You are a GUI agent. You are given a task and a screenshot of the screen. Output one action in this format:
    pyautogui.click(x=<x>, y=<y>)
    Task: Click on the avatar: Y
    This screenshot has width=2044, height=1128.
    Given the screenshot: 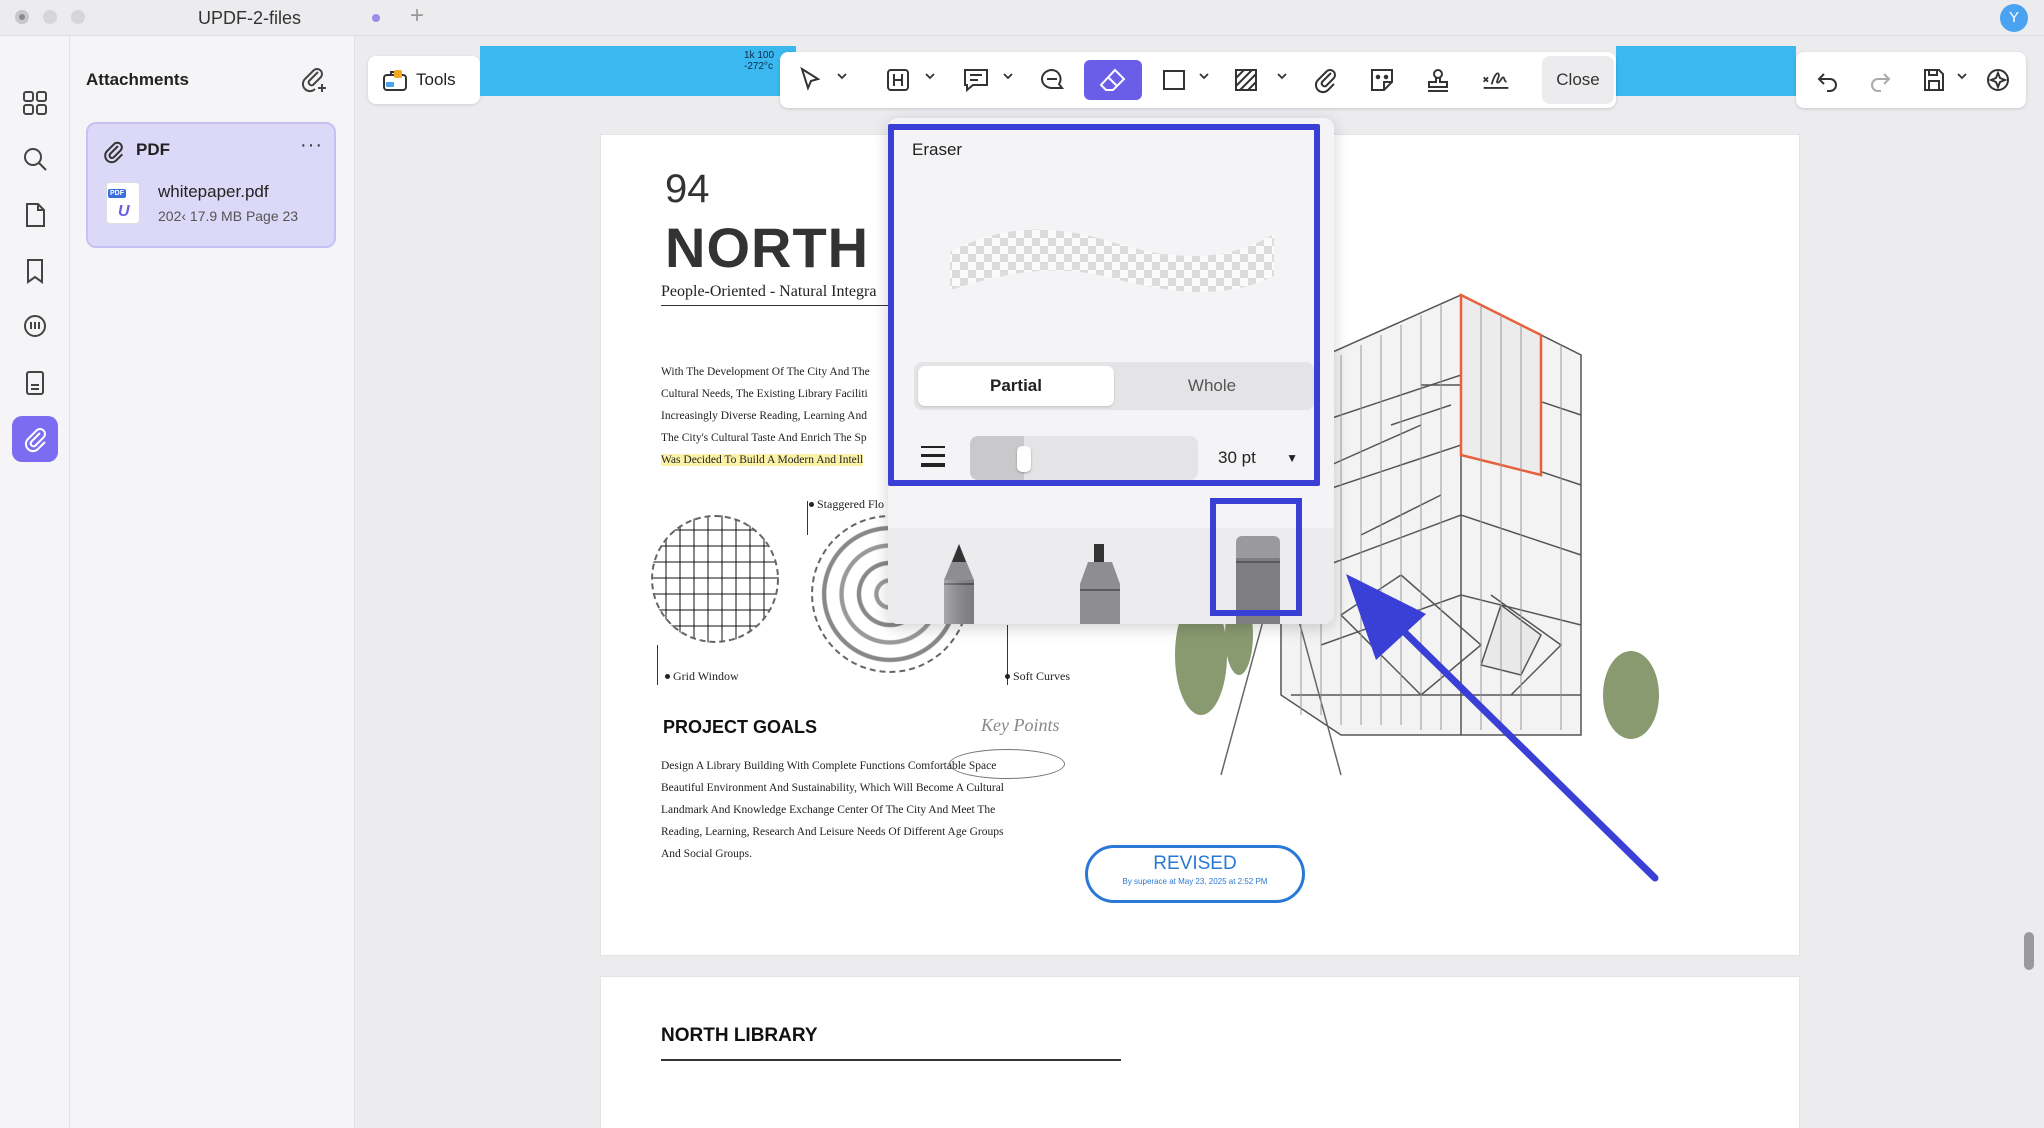 What is the action you would take?
    pyautogui.click(x=2014, y=18)
    